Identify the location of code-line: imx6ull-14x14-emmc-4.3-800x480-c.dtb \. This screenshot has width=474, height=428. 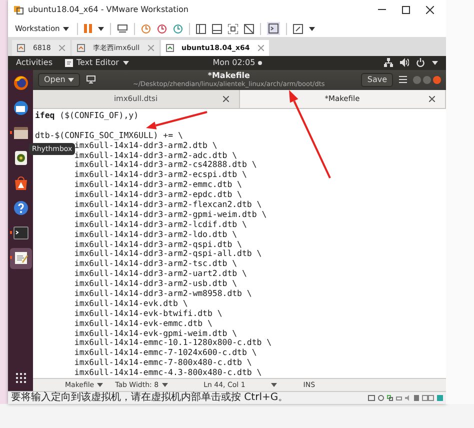
(168, 373).